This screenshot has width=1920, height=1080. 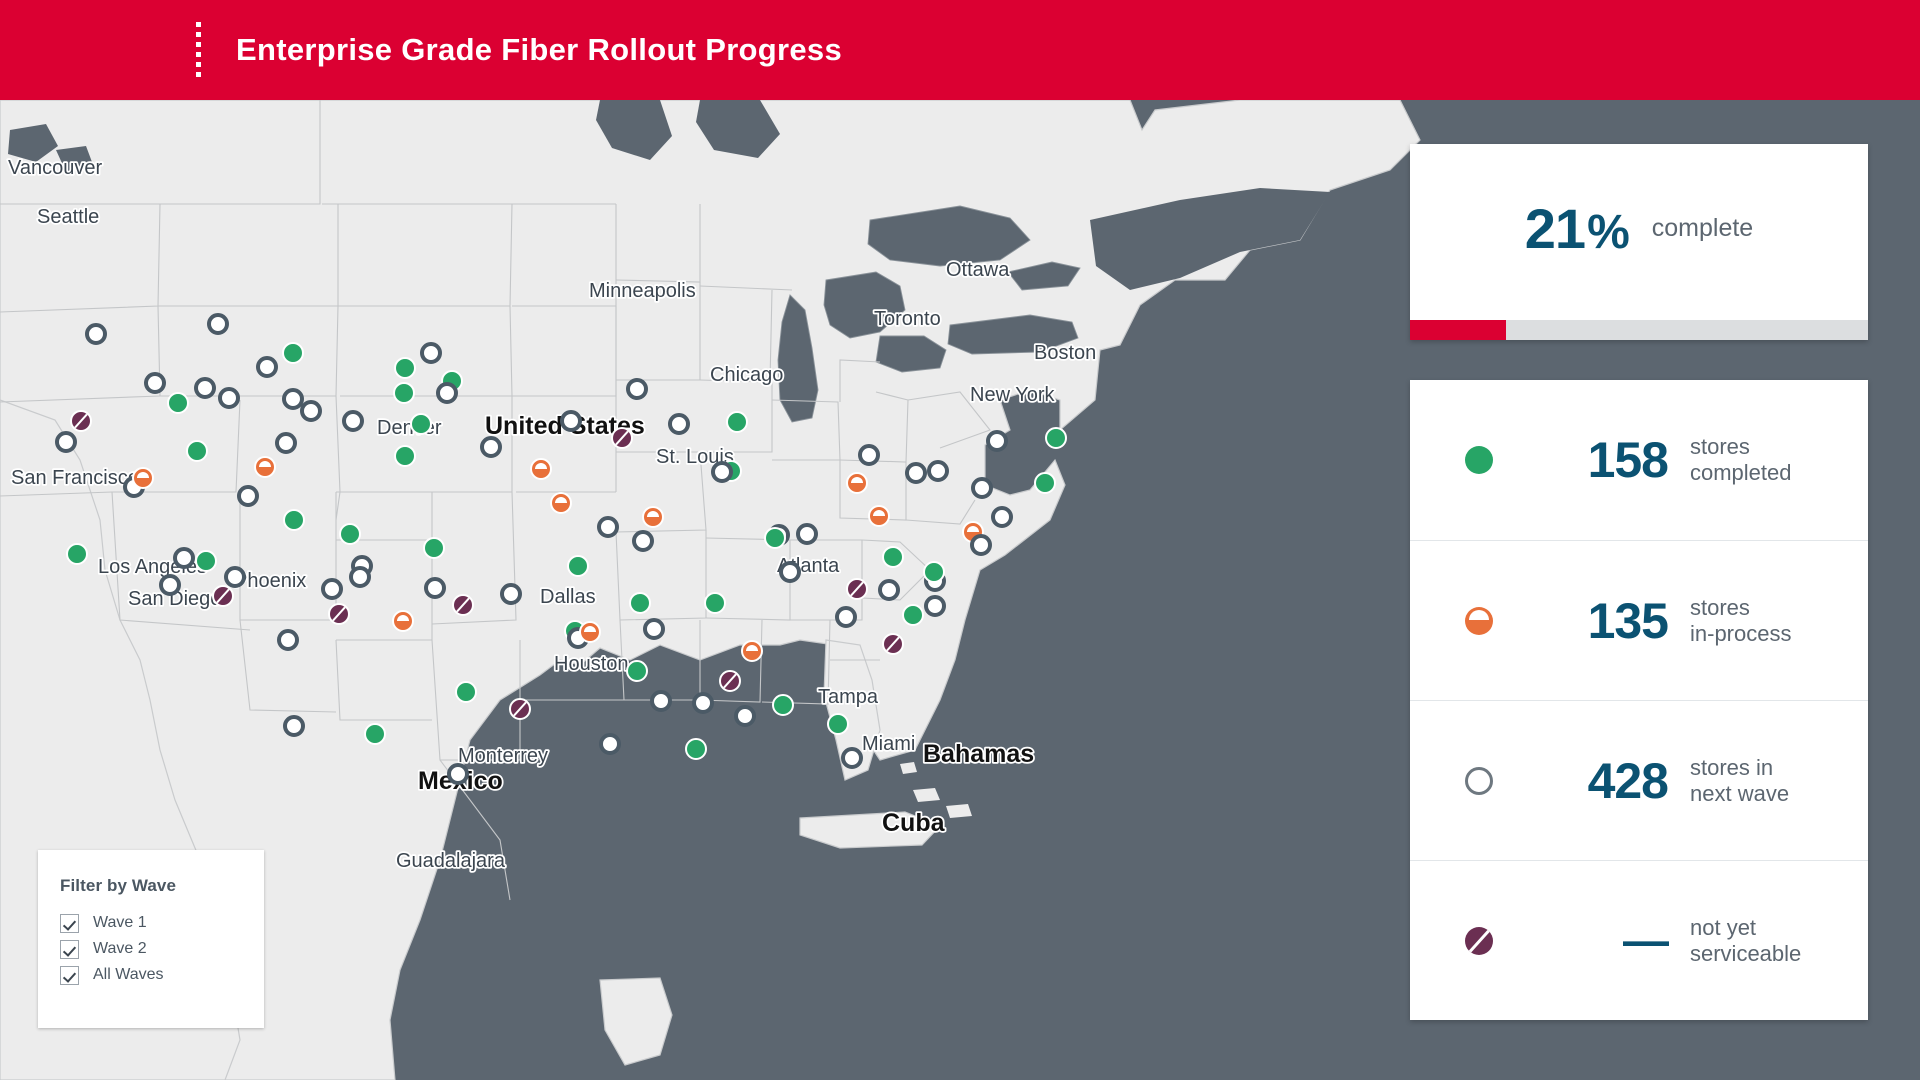 I want to click on filter-item-wave-1: Wave 1, so click(x=103, y=923).